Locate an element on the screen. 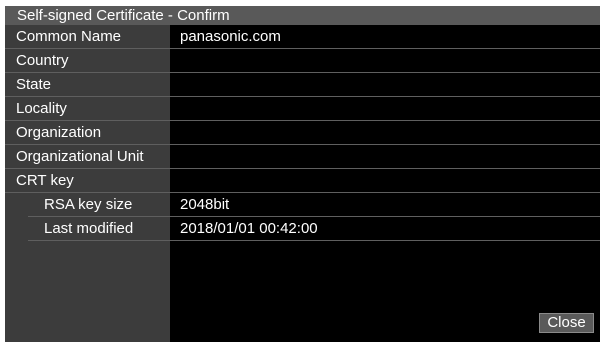 The width and height of the screenshot is (606, 345). organizational-unit-label: Organizational Unit is located at coordinates (80, 156).